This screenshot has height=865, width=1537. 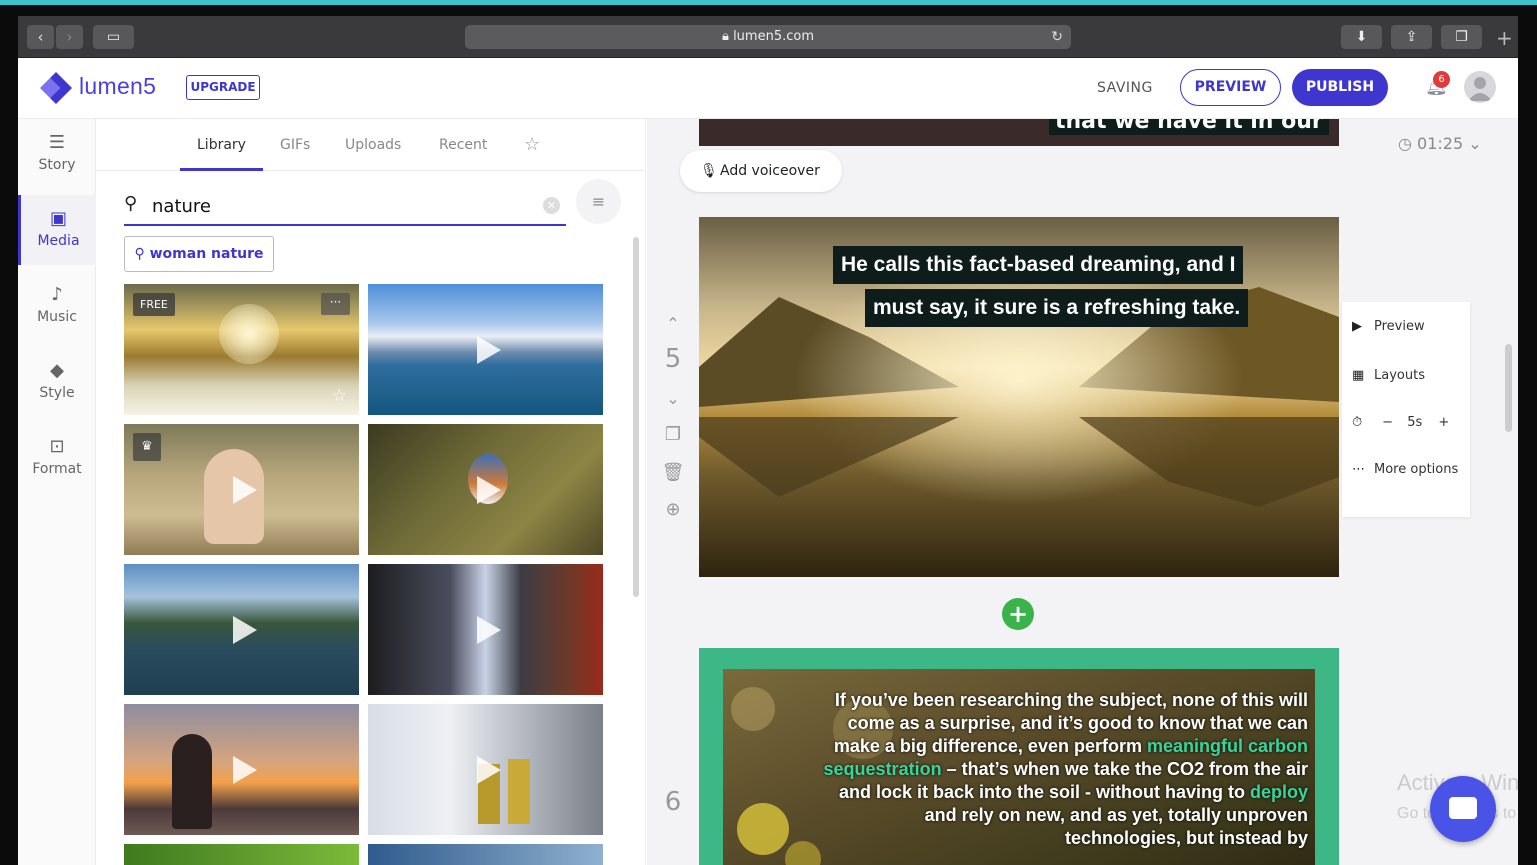 I want to click on browser-toolbar: ‹ › ▭ 🔒︎ lumen5.com ↻ ⬇︎ ⇪ ❐ +, so click(x=768, y=37).